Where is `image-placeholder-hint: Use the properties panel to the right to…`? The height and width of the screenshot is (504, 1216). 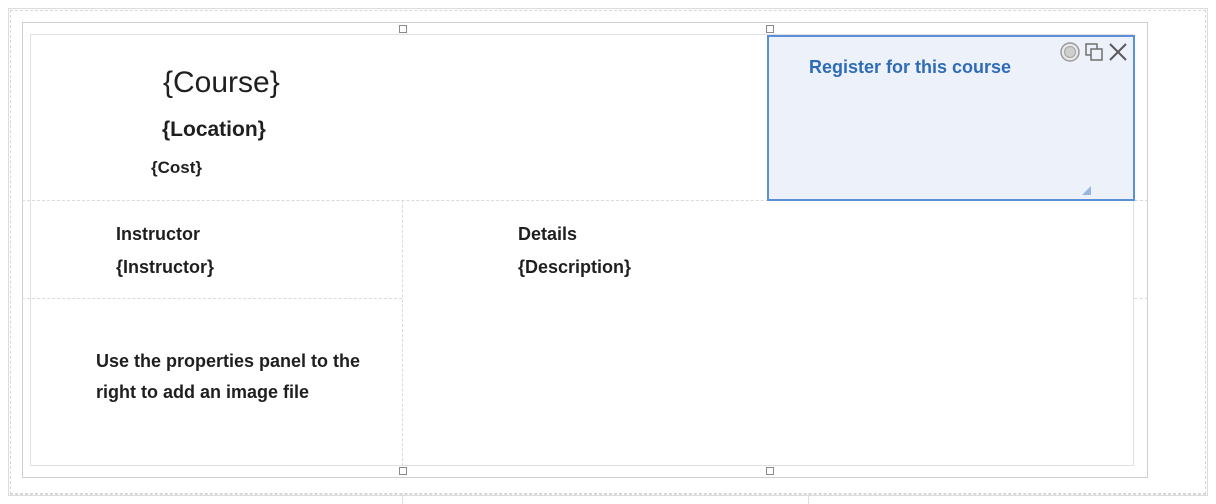 image-placeholder-hint: Use the properties panel to the right to… is located at coordinates (231, 377).